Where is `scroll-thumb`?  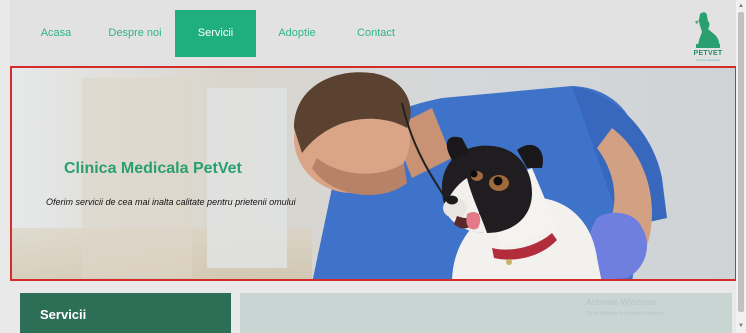 scroll-thumb is located at coordinates (741, 162).